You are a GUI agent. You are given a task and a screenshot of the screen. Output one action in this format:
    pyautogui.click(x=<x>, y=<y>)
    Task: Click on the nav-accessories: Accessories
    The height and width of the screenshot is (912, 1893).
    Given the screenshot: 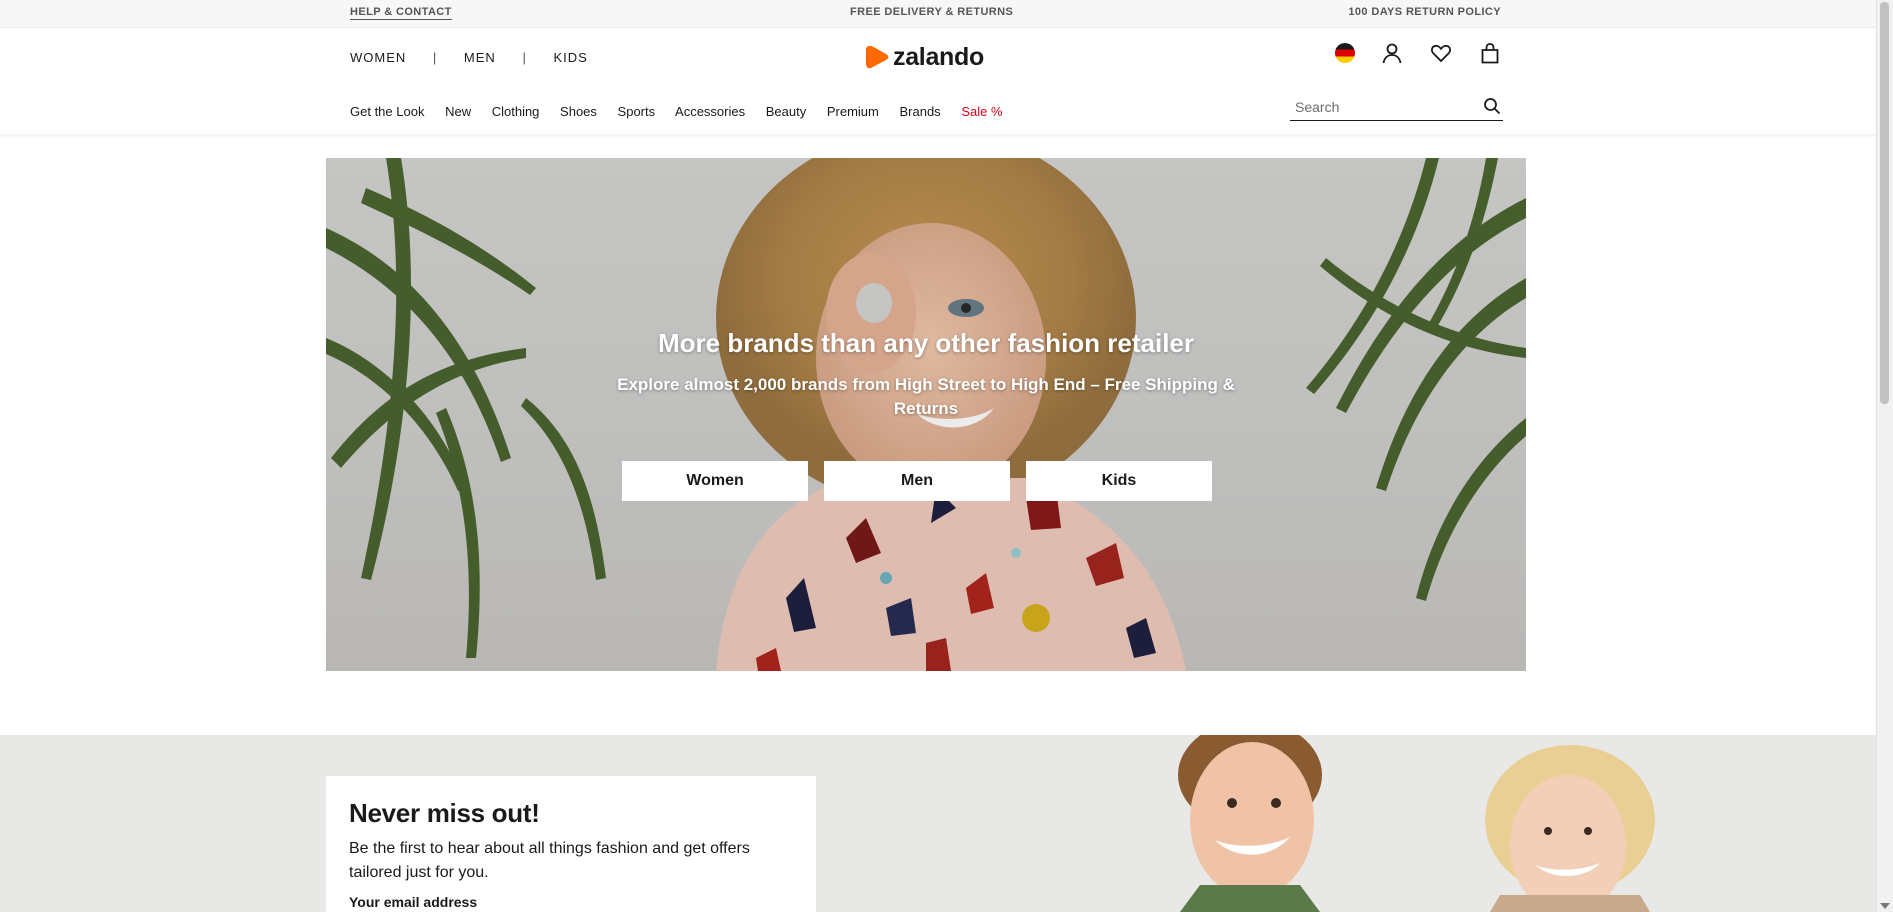 What is the action you would take?
    pyautogui.click(x=710, y=111)
    